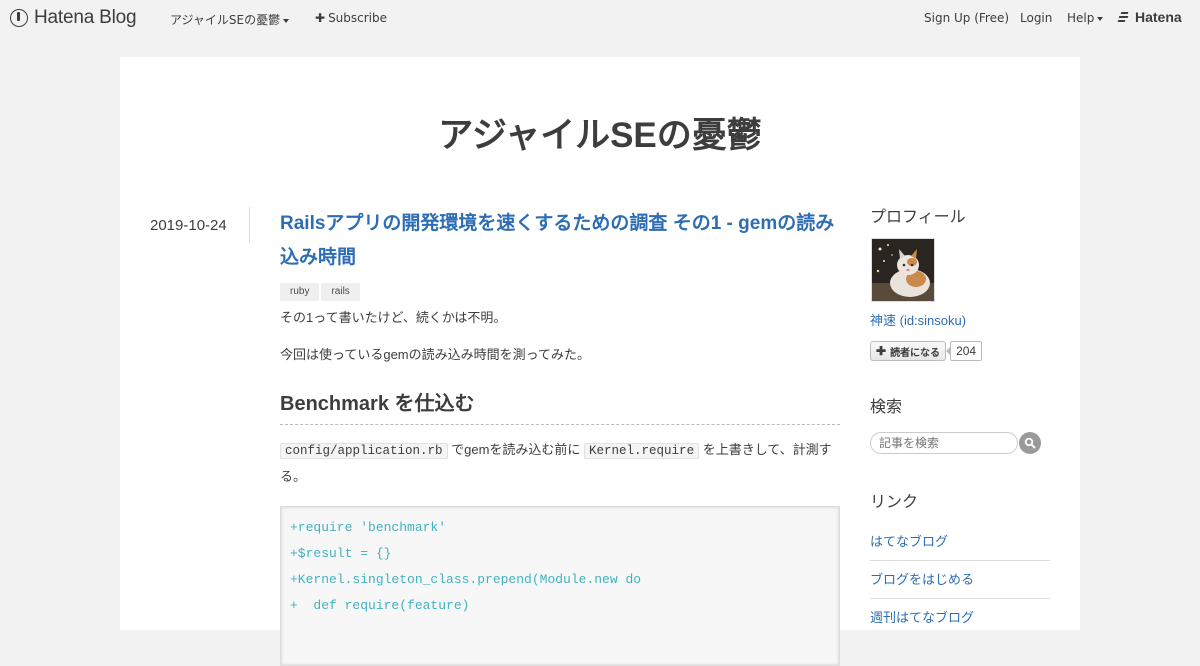  Describe the element at coordinates (368, 527) in the screenshot. I see `code-line: +require 'benchmark'` at that location.